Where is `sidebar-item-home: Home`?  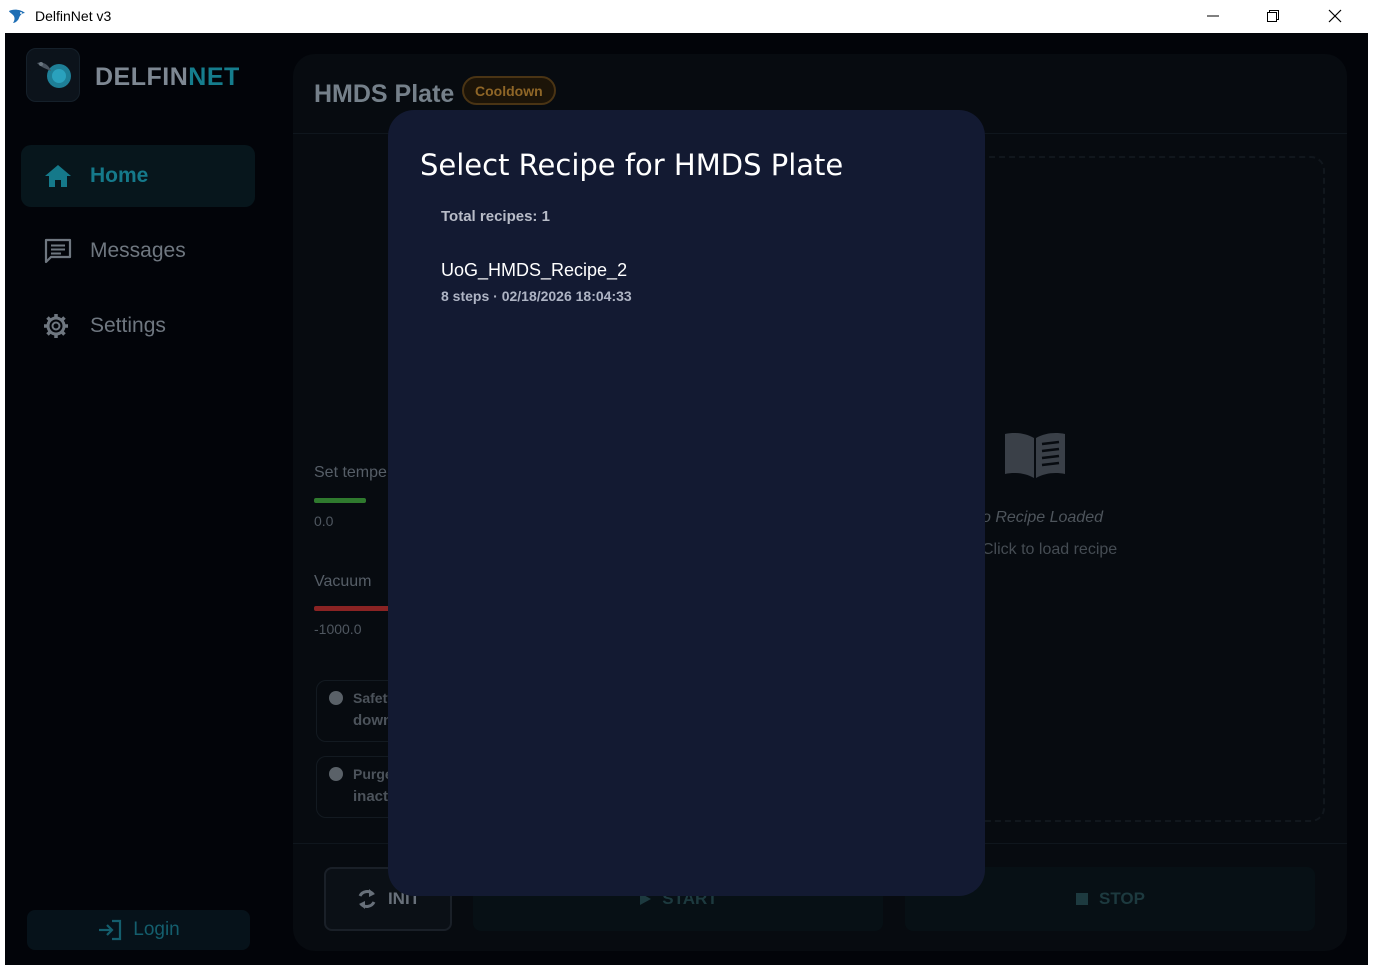
sidebar-item-home: Home is located at coordinates (138, 176).